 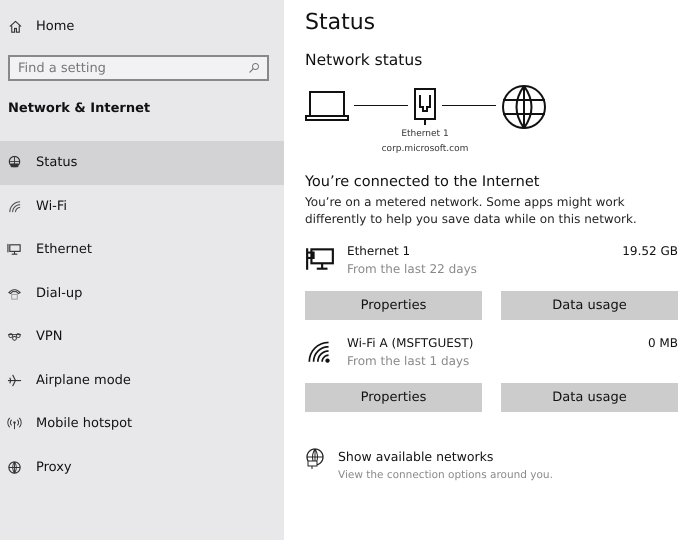 What do you see at coordinates (142, 467) in the screenshot?
I see `nav-item: Proxy` at bounding box center [142, 467].